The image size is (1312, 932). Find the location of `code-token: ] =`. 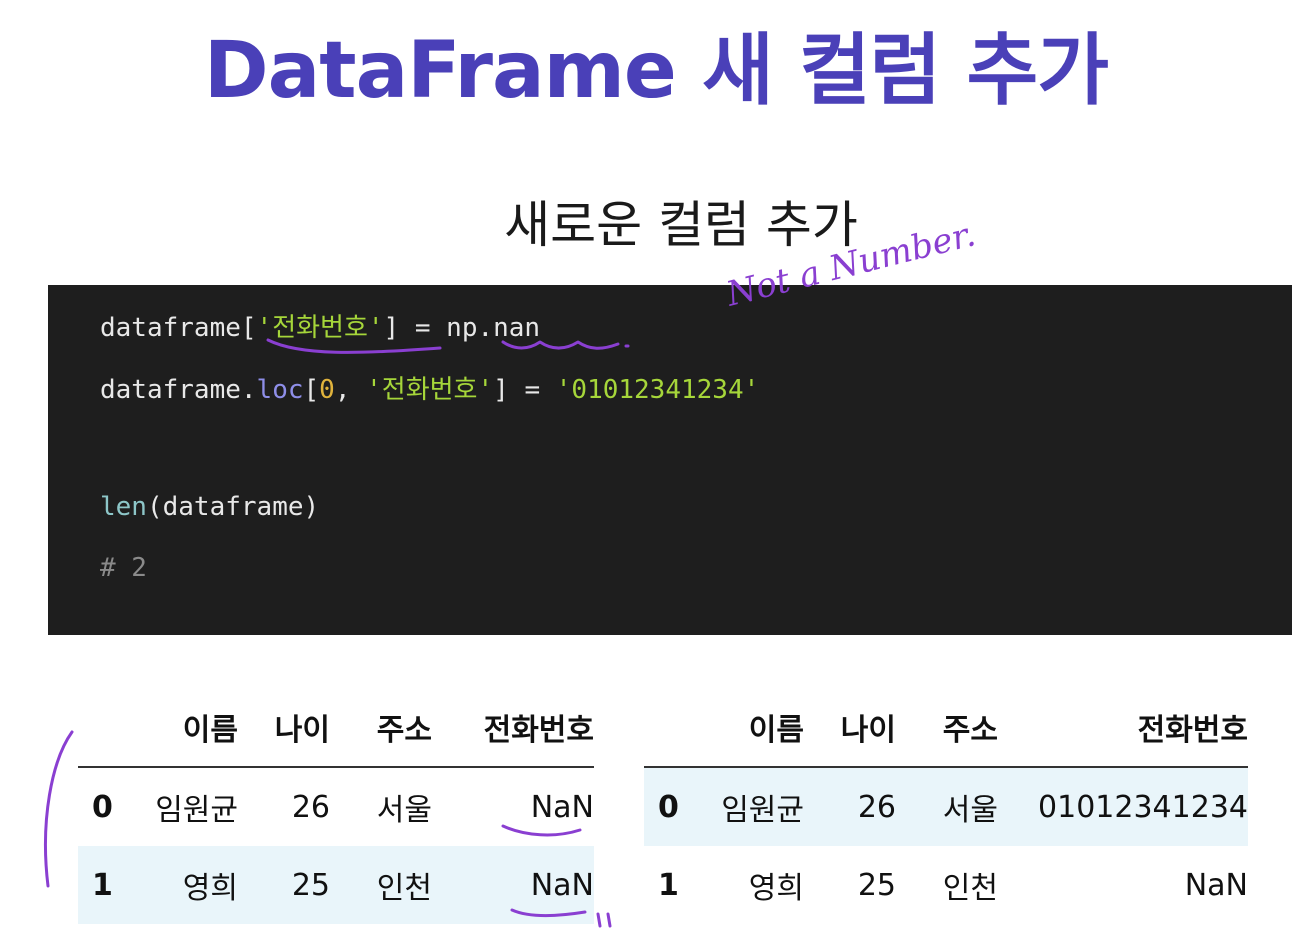

code-token: ] = is located at coordinates (524, 390).